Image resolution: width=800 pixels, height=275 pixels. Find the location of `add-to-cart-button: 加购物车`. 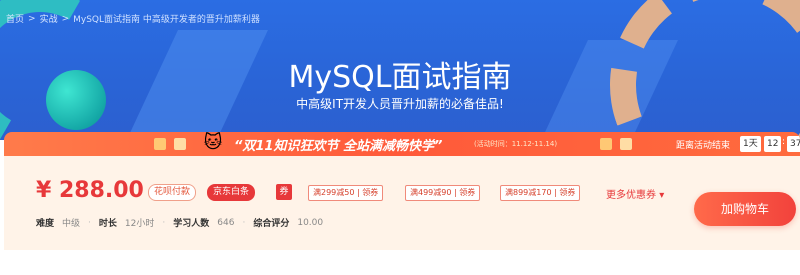

add-to-cart-button: 加购物车 is located at coordinates (745, 209).